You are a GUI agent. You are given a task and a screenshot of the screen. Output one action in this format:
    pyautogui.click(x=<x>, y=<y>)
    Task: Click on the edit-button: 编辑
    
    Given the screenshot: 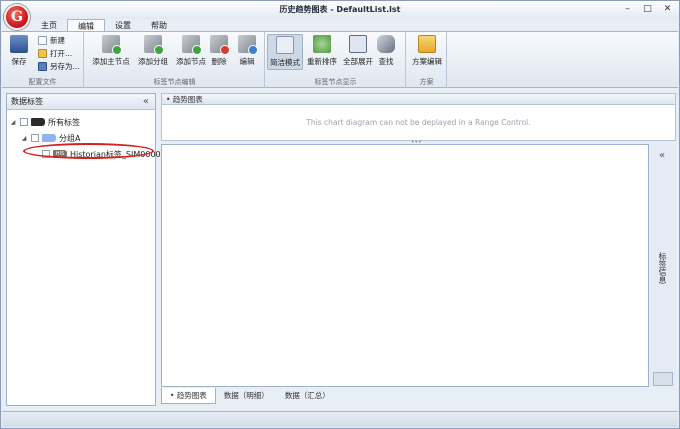 What is the action you would take?
    pyautogui.click(x=247, y=50)
    